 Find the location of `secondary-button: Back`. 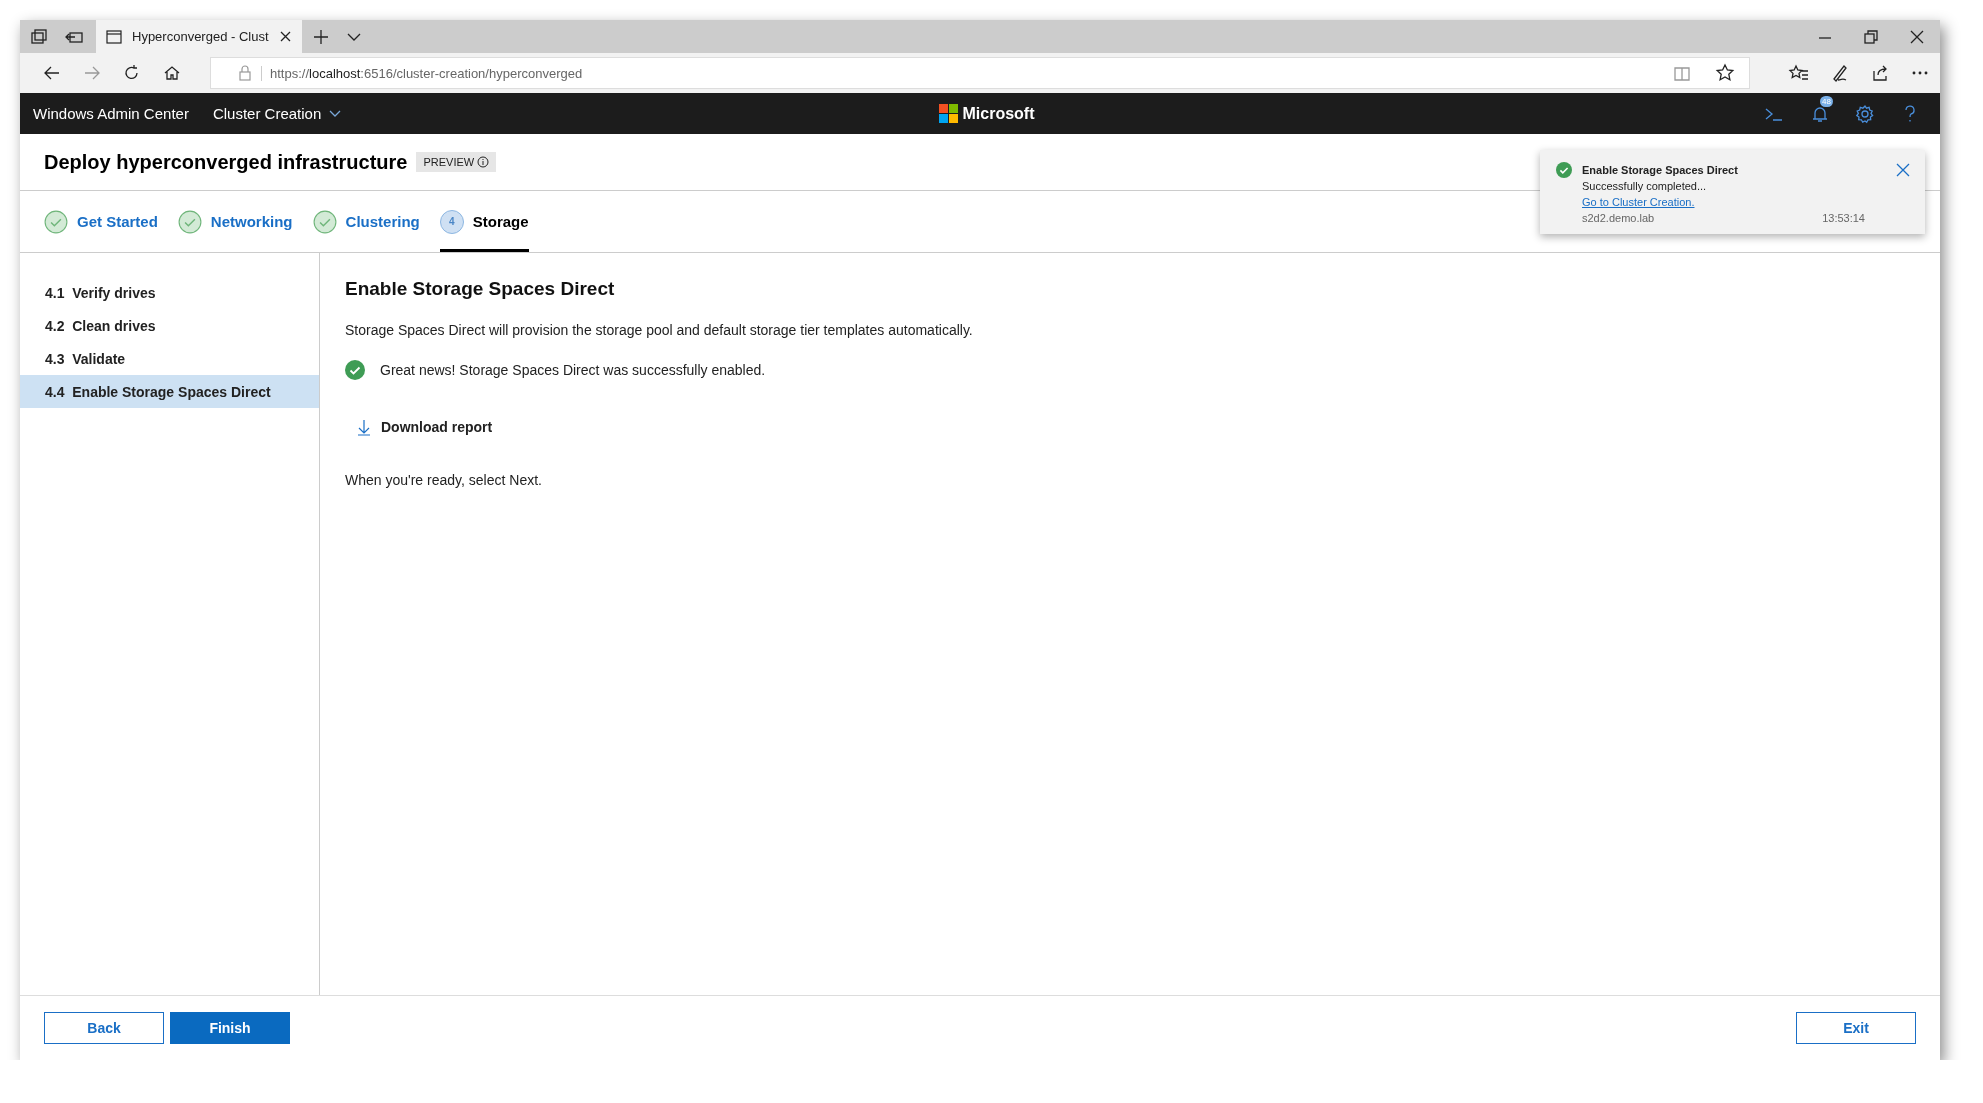

secondary-button: Back is located at coordinates (104, 1028).